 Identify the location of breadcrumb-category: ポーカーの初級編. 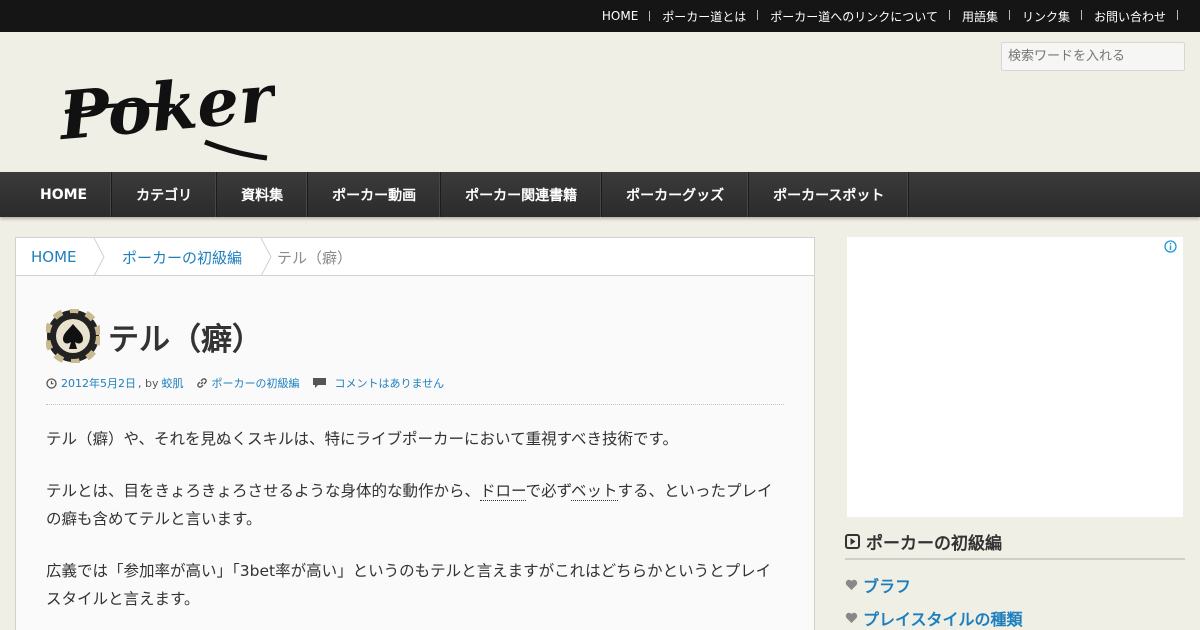
(182, 257).